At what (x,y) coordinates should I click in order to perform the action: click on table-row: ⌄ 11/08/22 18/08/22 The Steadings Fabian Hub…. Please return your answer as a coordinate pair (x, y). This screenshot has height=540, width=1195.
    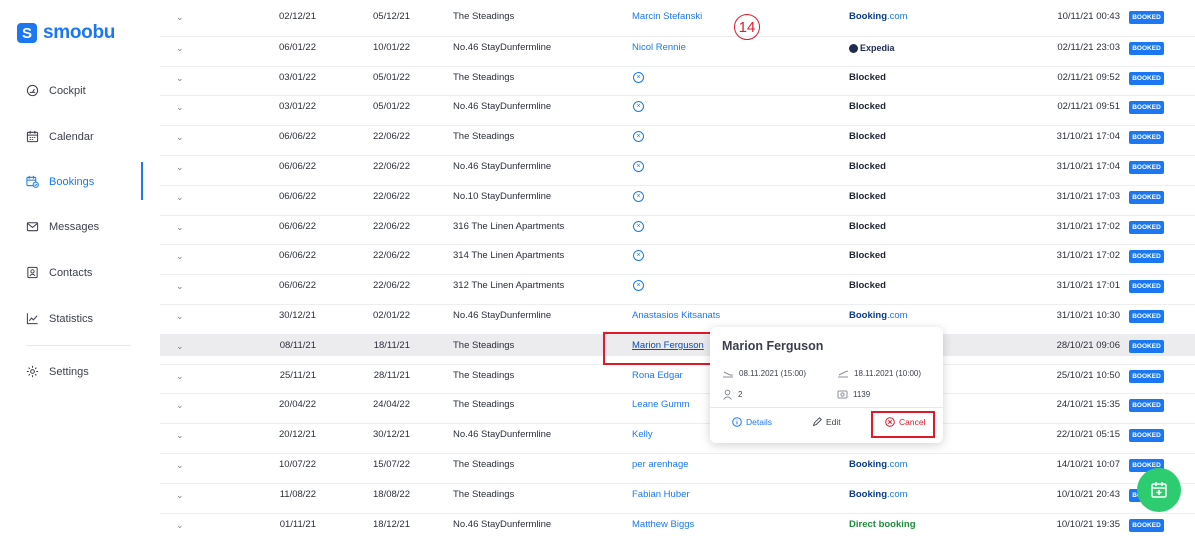
    Looking at the image, I should click on (677, 494).